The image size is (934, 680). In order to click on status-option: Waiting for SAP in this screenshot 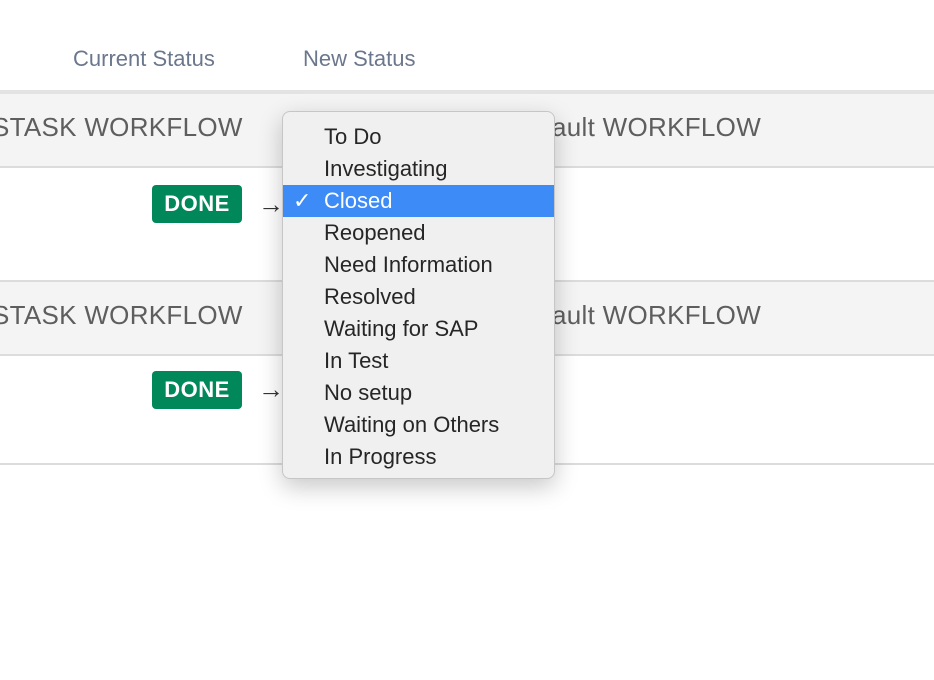, I will do `click(418, 329)`.